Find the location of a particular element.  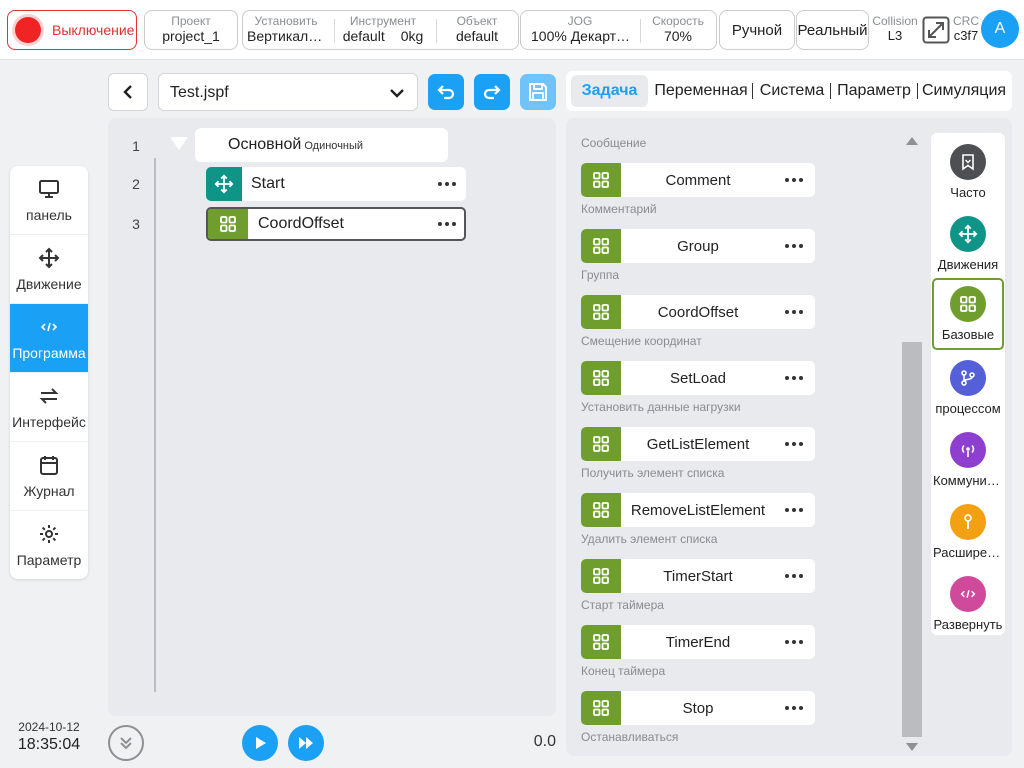

manual-mode-button: Ручной is located at coordinates (757, 30).